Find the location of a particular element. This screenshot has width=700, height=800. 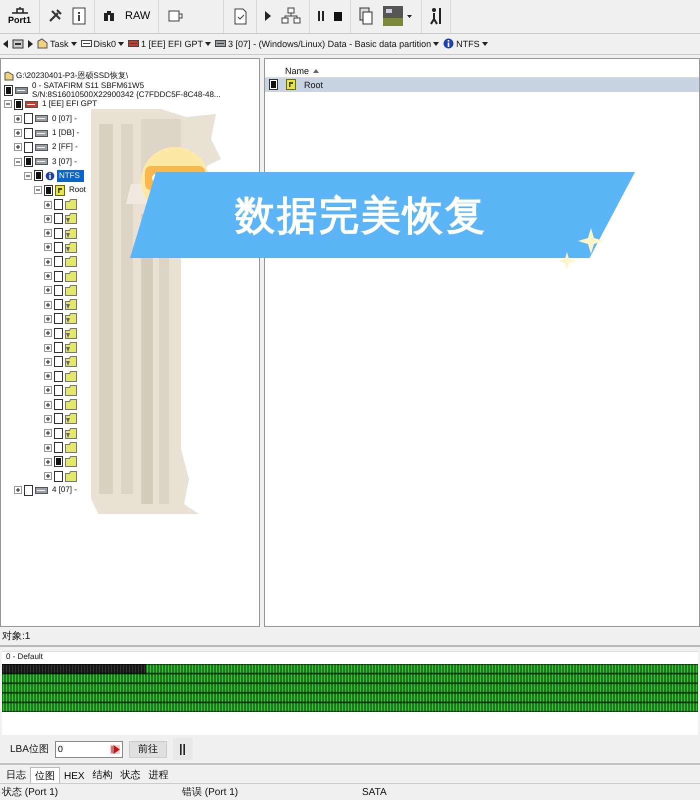

raw-button: RAW is located at coordinates (137, 16).